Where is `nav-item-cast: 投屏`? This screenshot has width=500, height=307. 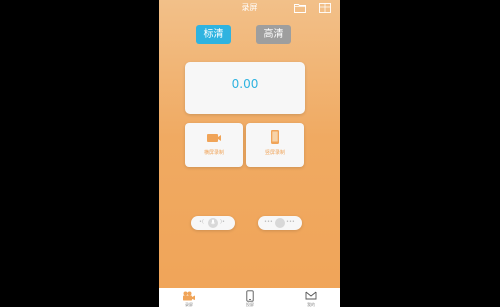 nav-item-cast: 投屏 is located at coordinates (250, 298).